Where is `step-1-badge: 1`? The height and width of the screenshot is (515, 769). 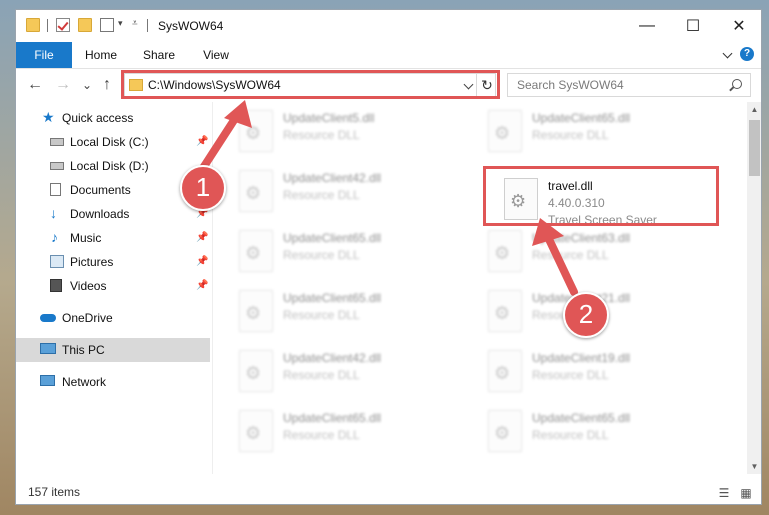 step-1-badge: 1 is located at coordinates (203, 188).